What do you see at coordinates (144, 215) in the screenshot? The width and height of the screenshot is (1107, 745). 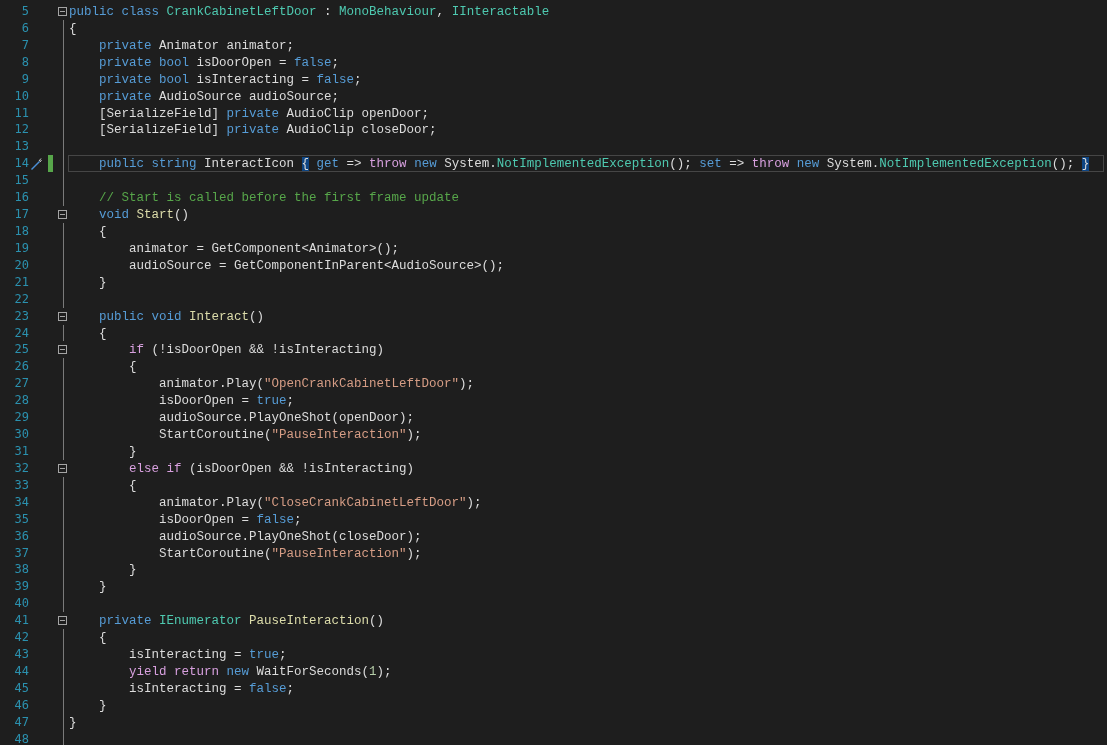 I see `code-line: void Start()` at bounding box center [144, 215].